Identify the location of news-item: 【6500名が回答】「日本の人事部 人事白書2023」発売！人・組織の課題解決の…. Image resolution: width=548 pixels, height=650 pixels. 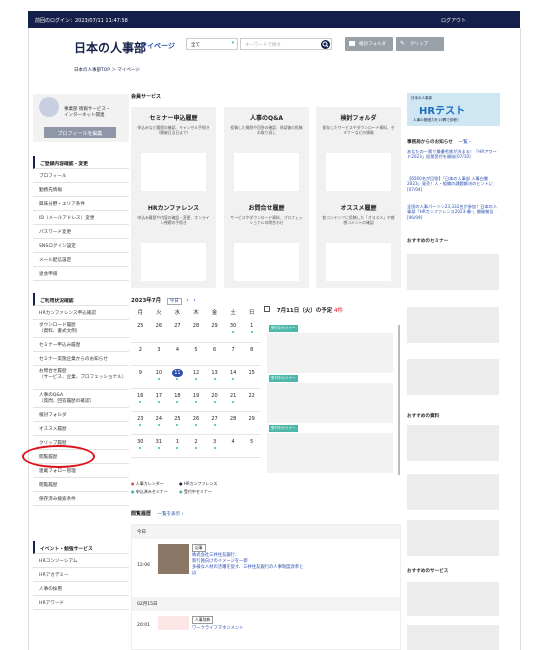
(453, 184).